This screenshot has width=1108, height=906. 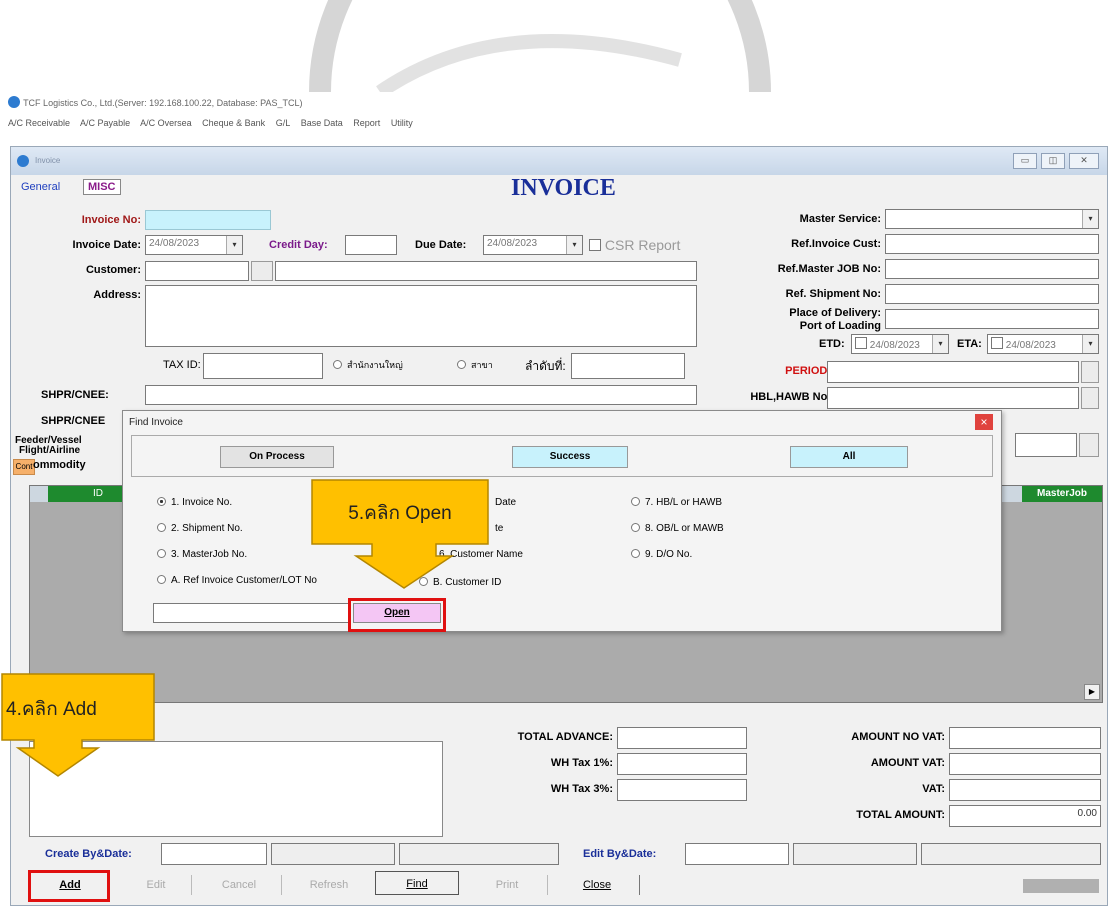 What do you see at coordinates (1062, 494) in the screenshot?
I see `grid-header-masterjob: MasterJob` at bounding box center [1062, 494].